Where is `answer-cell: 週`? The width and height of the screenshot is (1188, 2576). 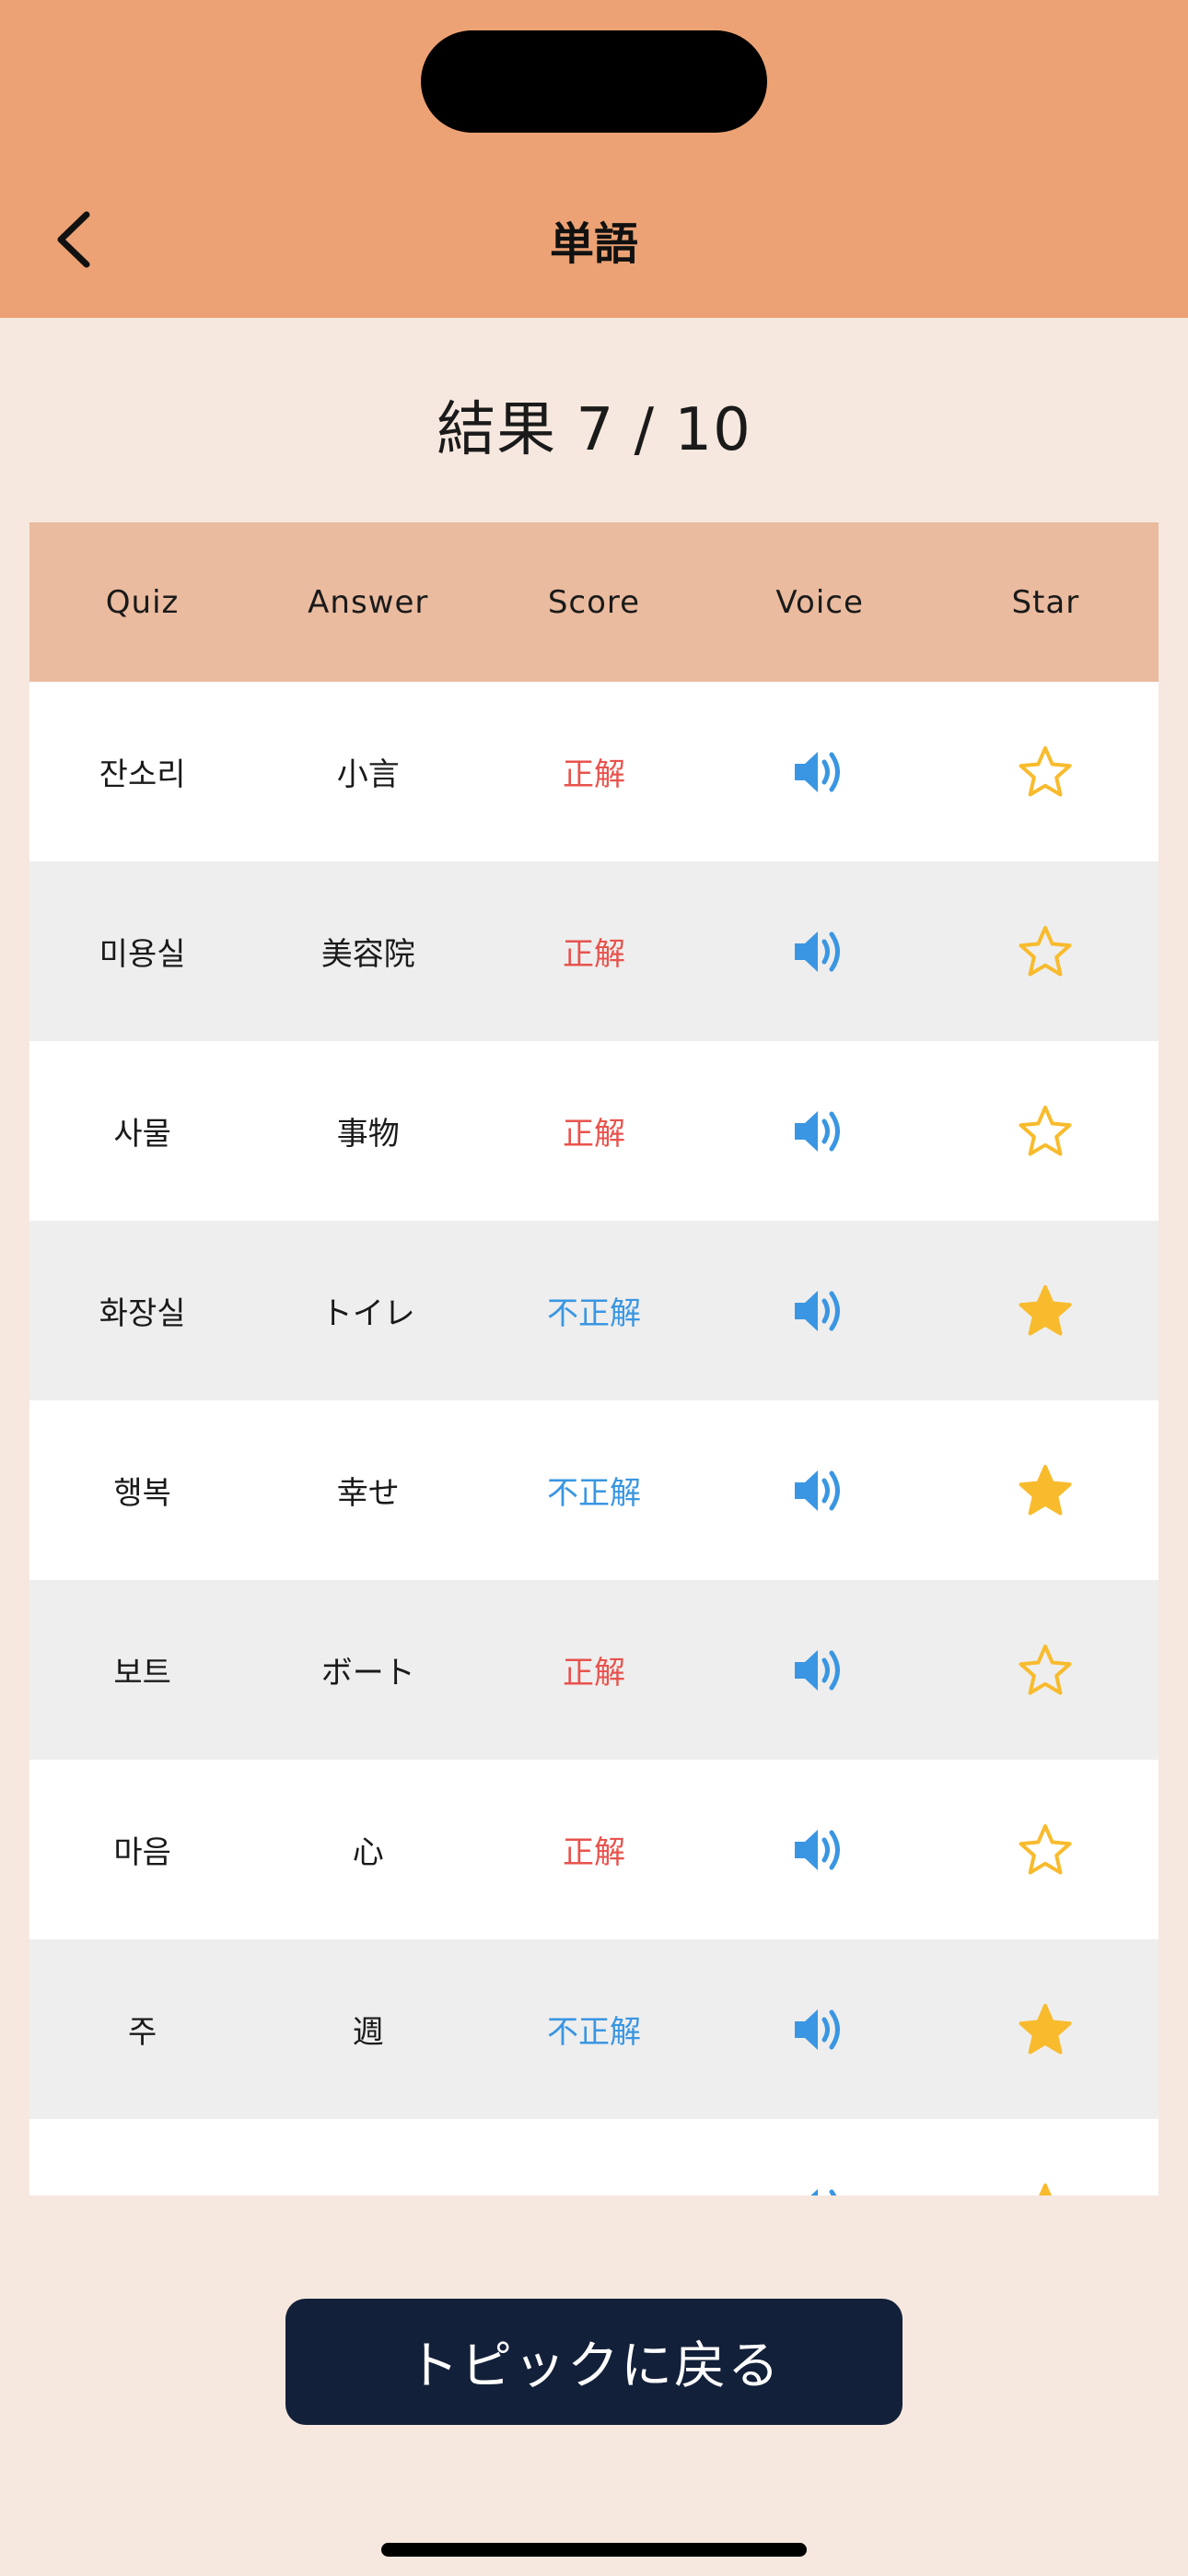
answer-cell: 週 is located at coordinates (368, 2032).